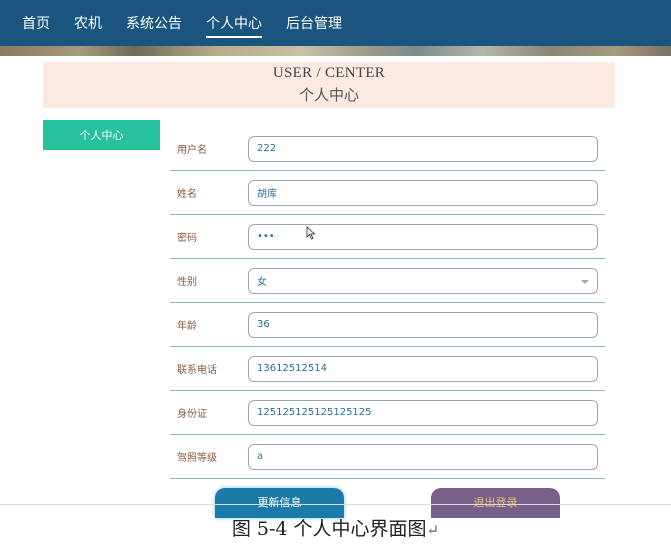 The image size is (671, 551). What do you see at coordinates (423, 192) in the screenshot?
I see `name-input: 胡库` at bounding box center [423, 192].